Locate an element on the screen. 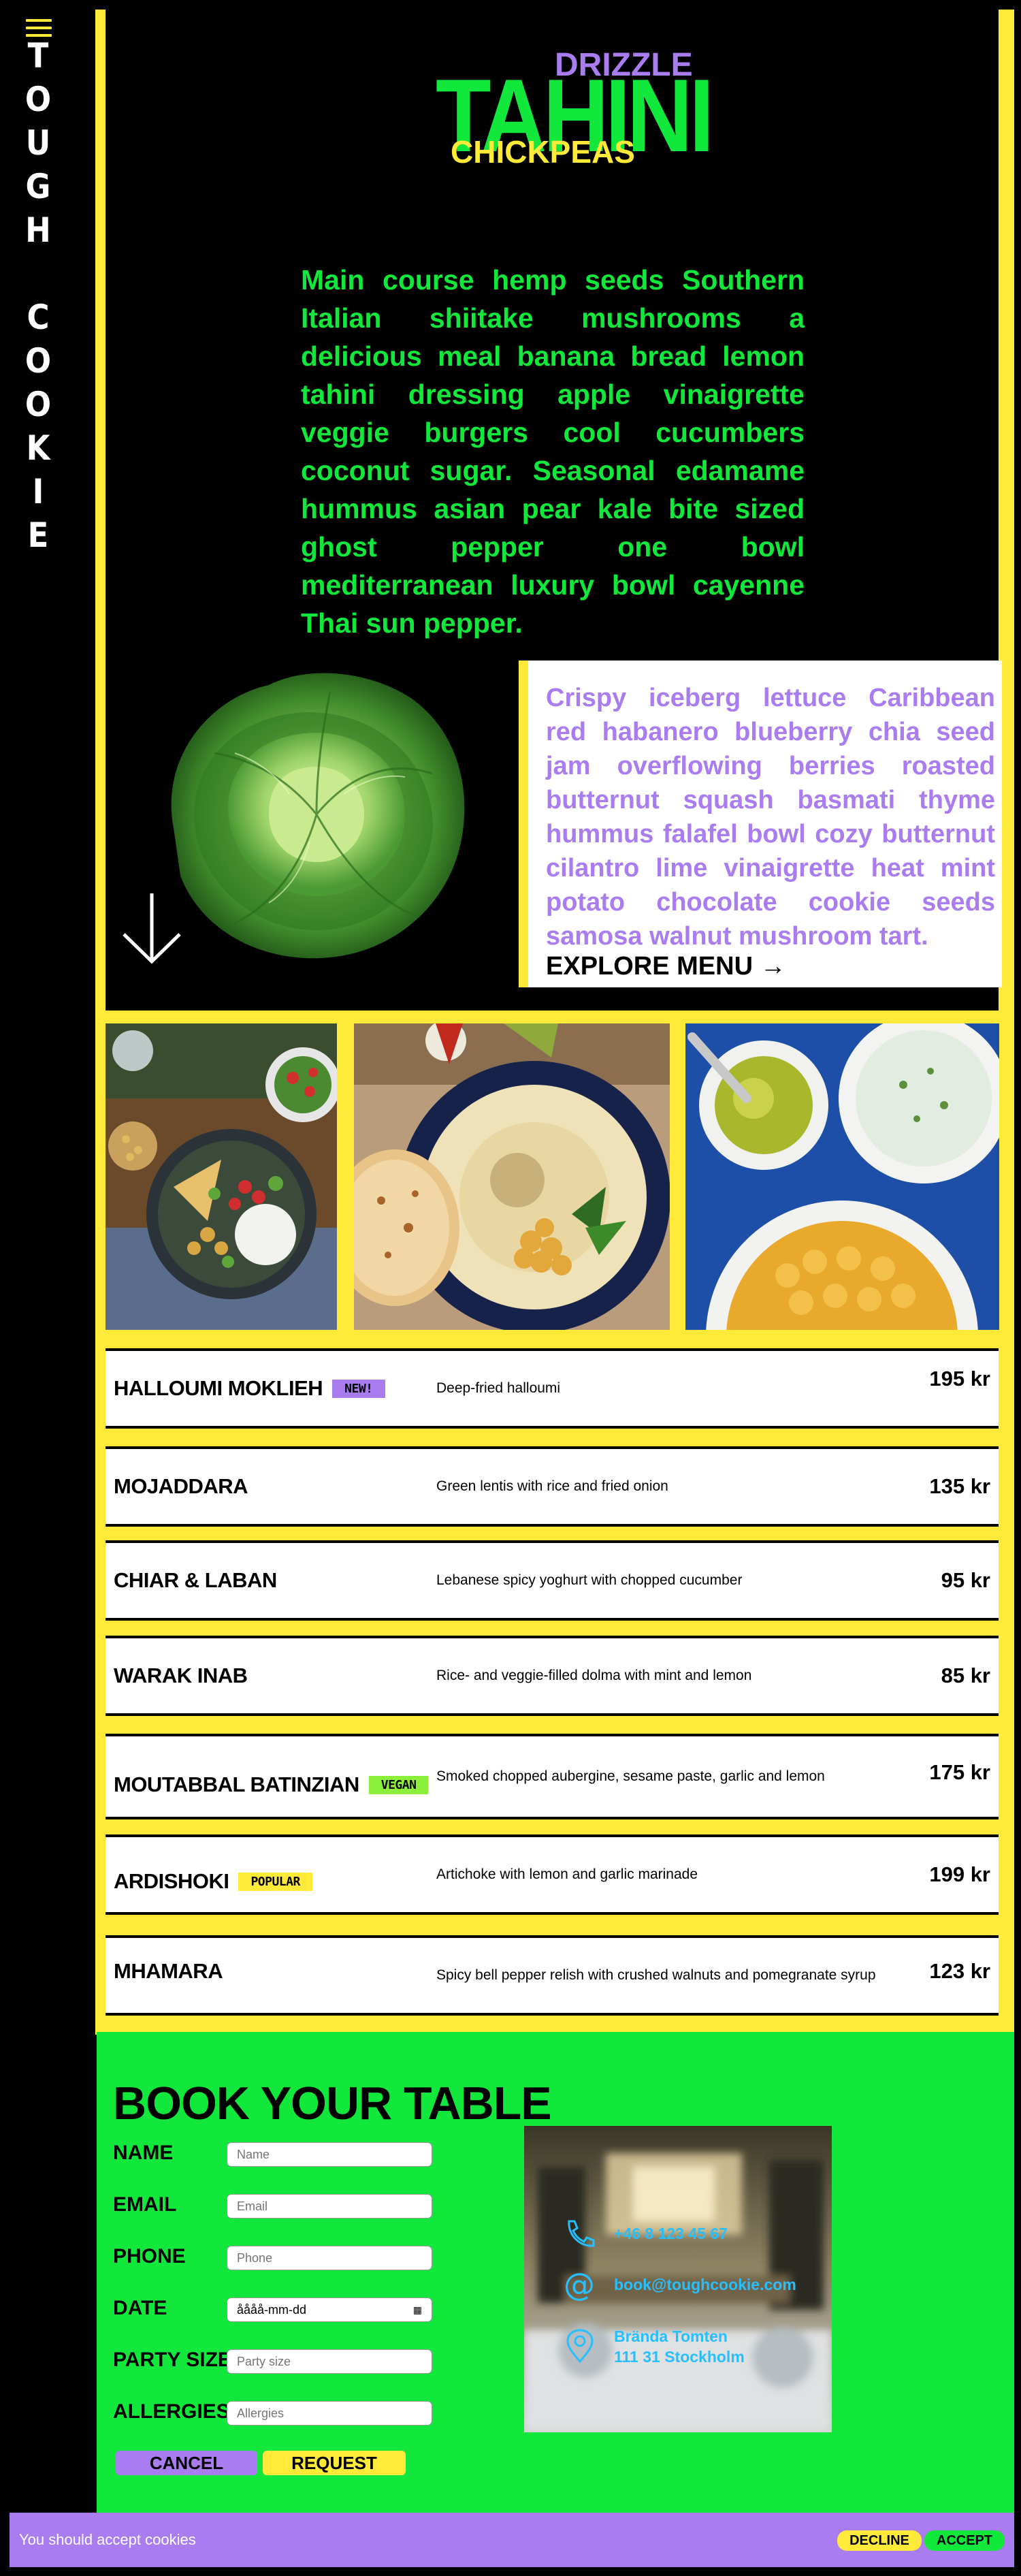 This screenshot has height=2576, width=1021. cookie-text: You should accept cookies is located at coordinates (107, 2539).